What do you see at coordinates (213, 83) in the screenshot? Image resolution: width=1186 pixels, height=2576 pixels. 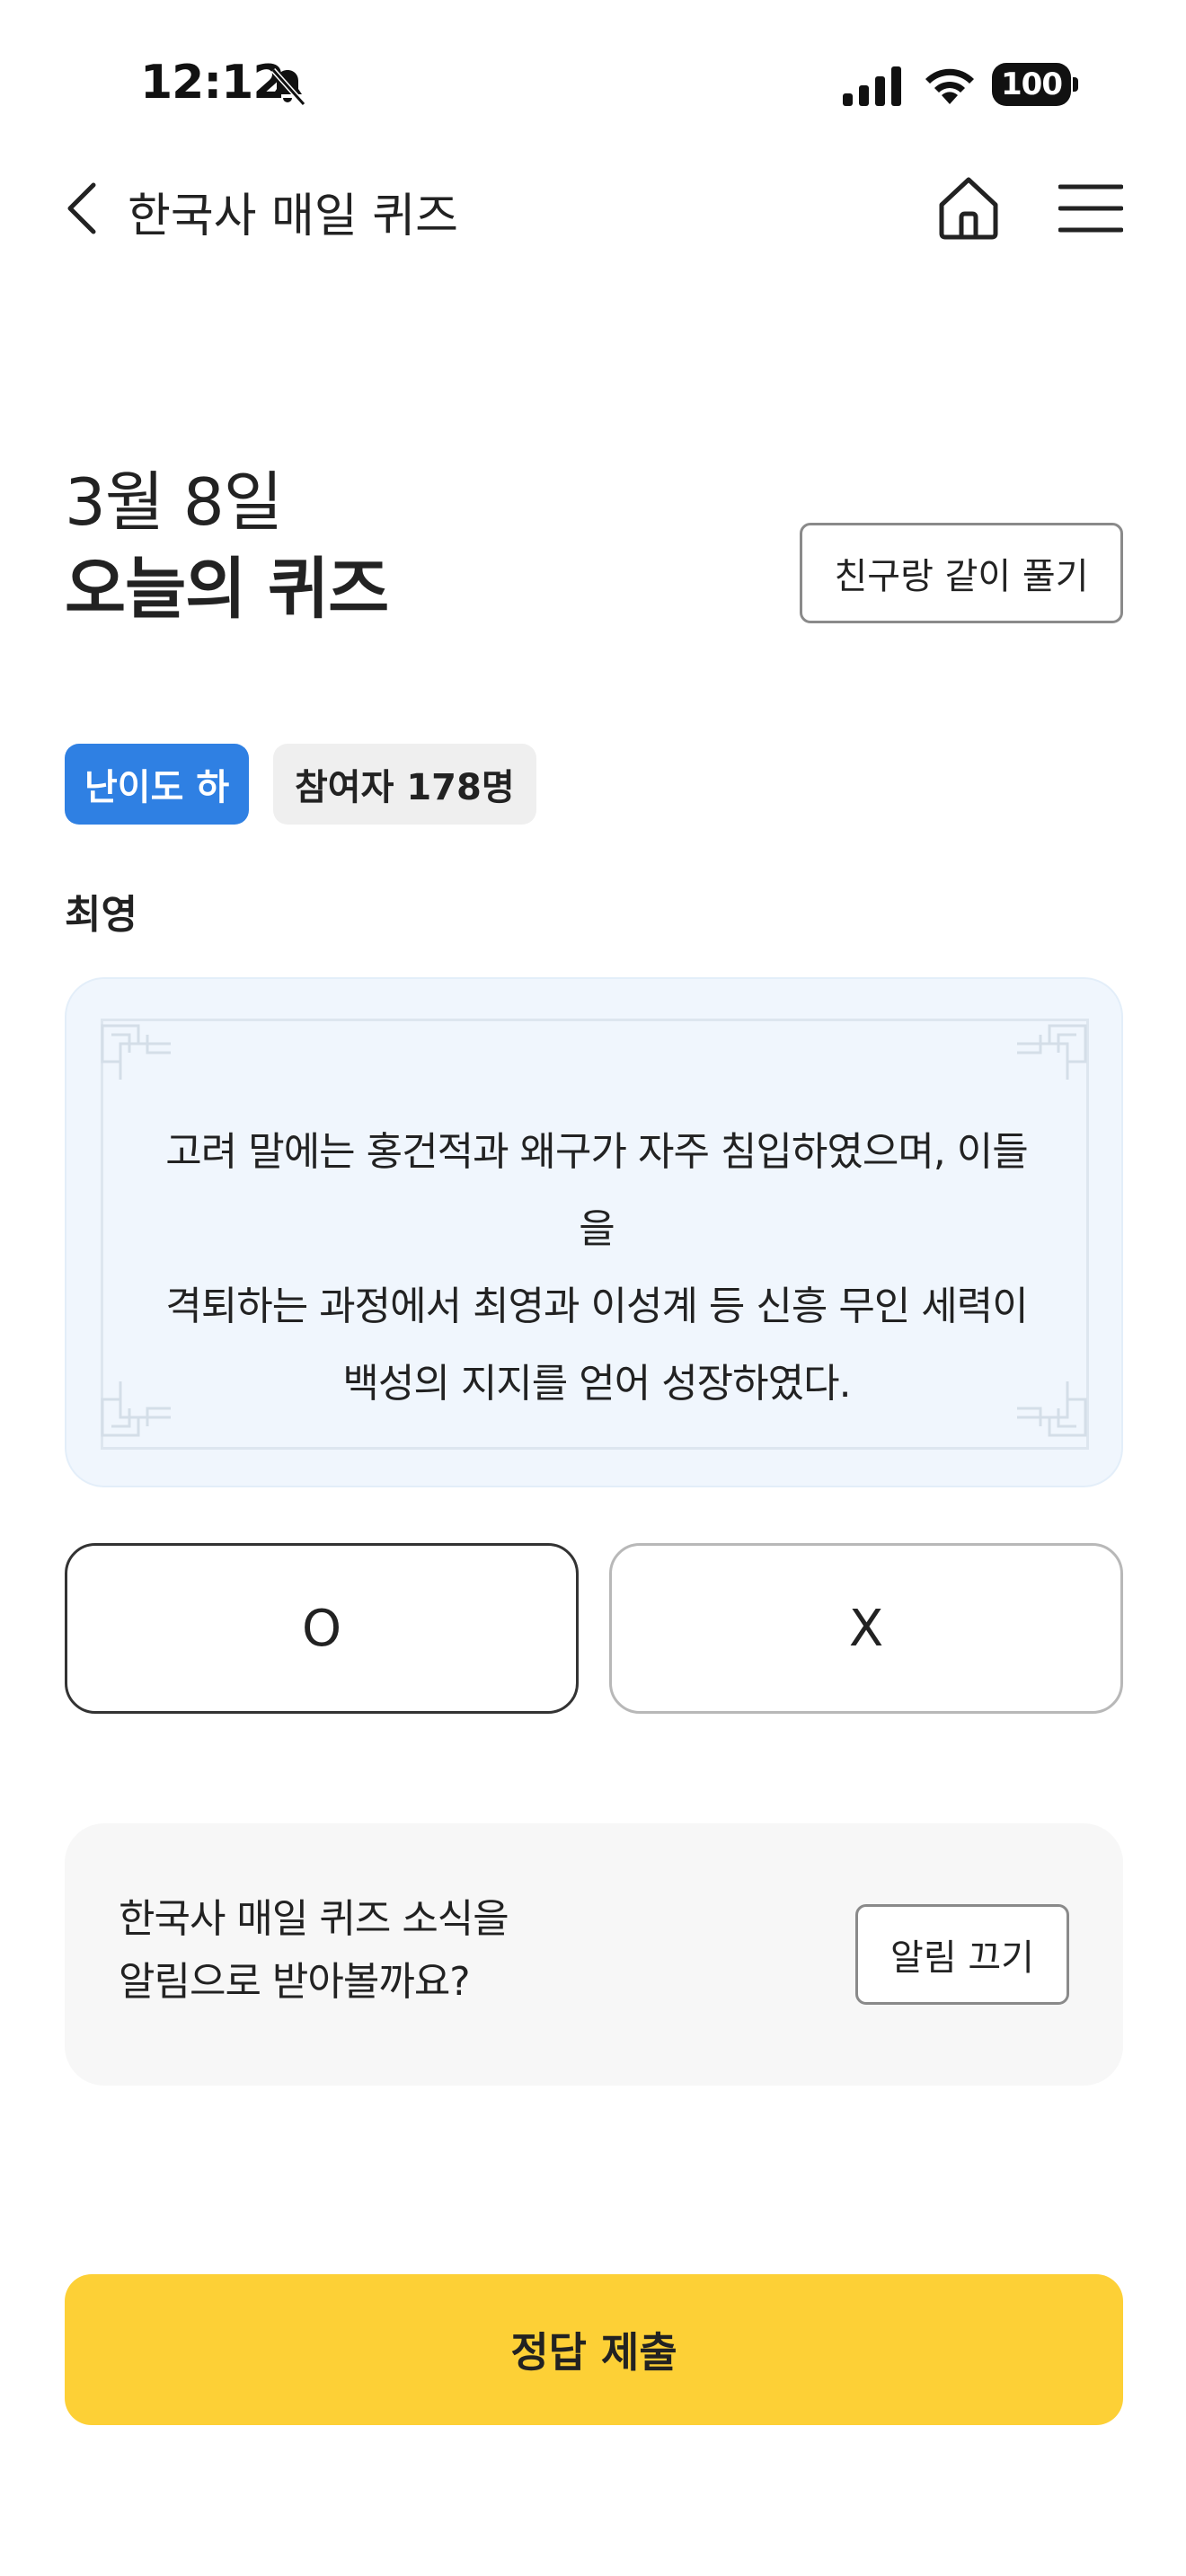 I see `status-time: 12:12` at bounding box center [213, 83].